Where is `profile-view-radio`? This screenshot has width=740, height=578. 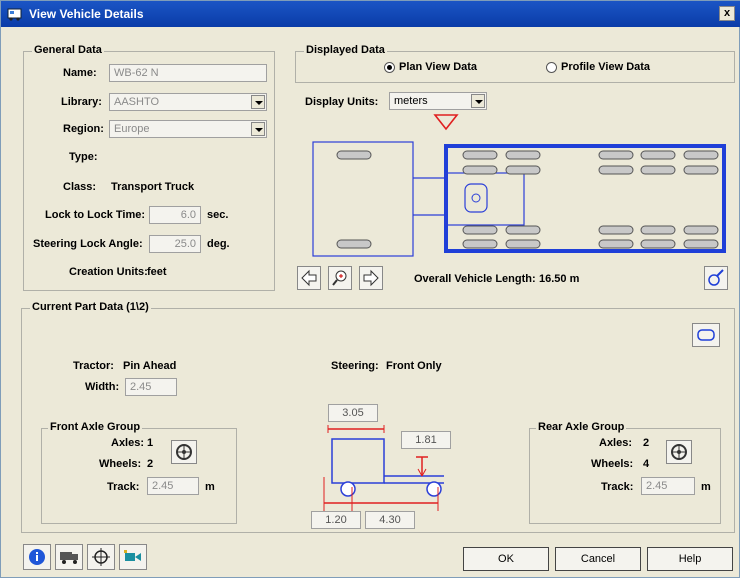 profile-view-radio is located at coordinates (551, 67).